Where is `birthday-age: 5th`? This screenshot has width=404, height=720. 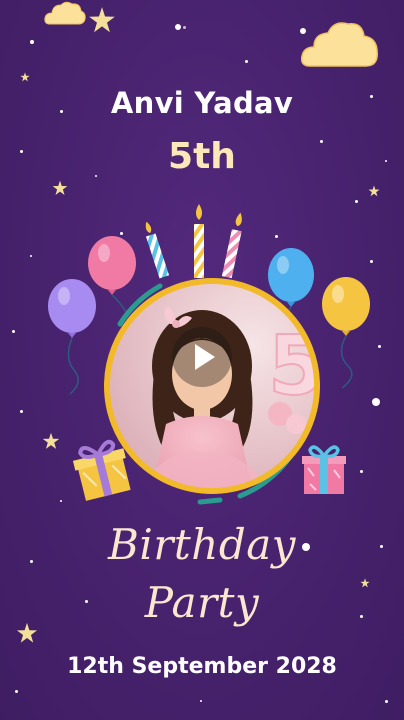
birthday-age: 5th is located at coordinates (202, 156).